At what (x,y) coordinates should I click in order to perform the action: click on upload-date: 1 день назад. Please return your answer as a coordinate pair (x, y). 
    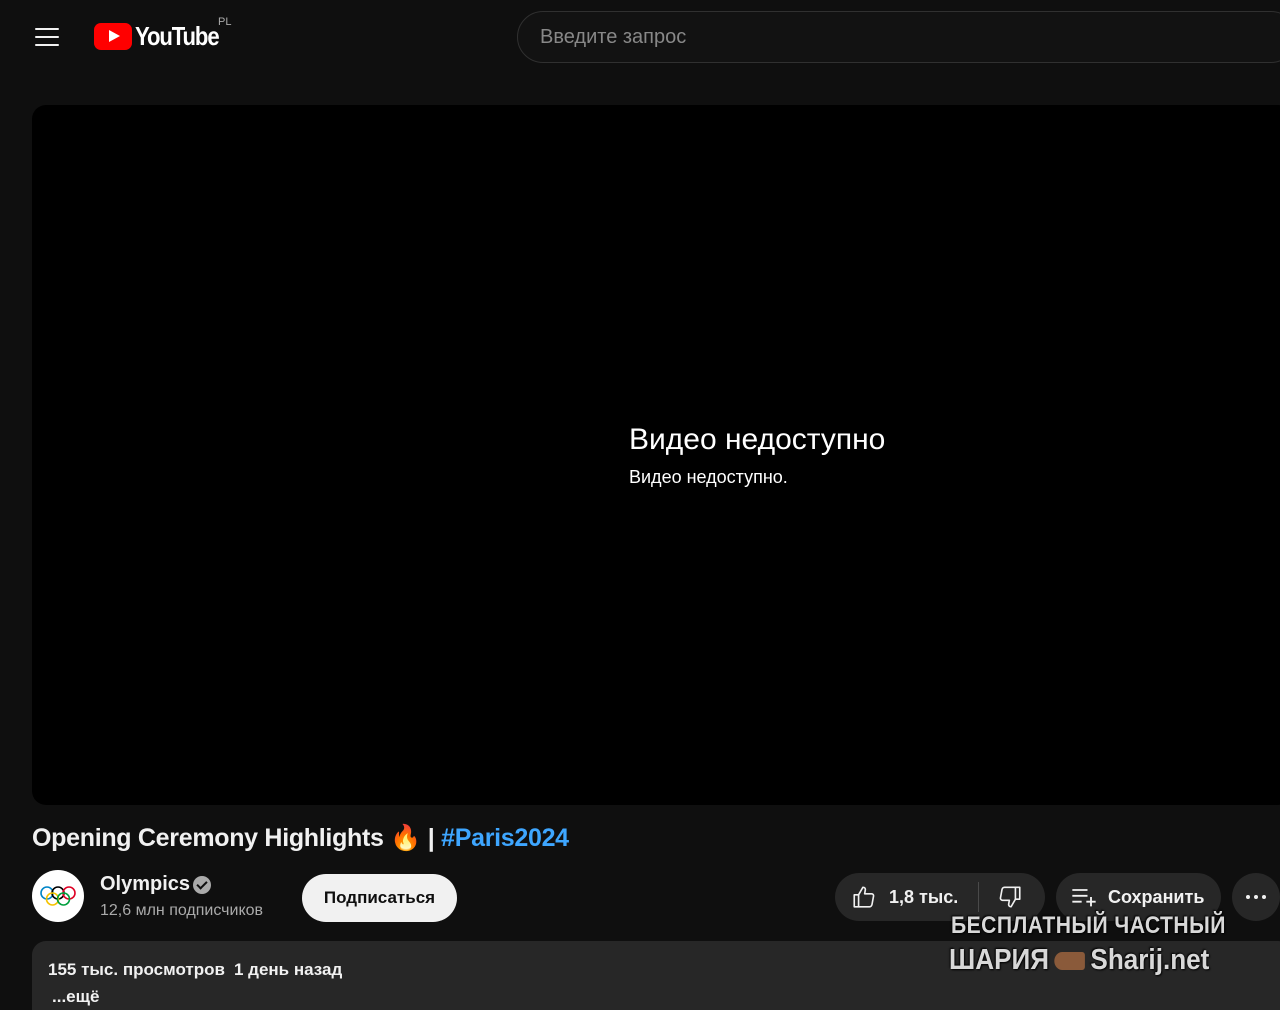
    Looking at the image, I should click on (288, 969).